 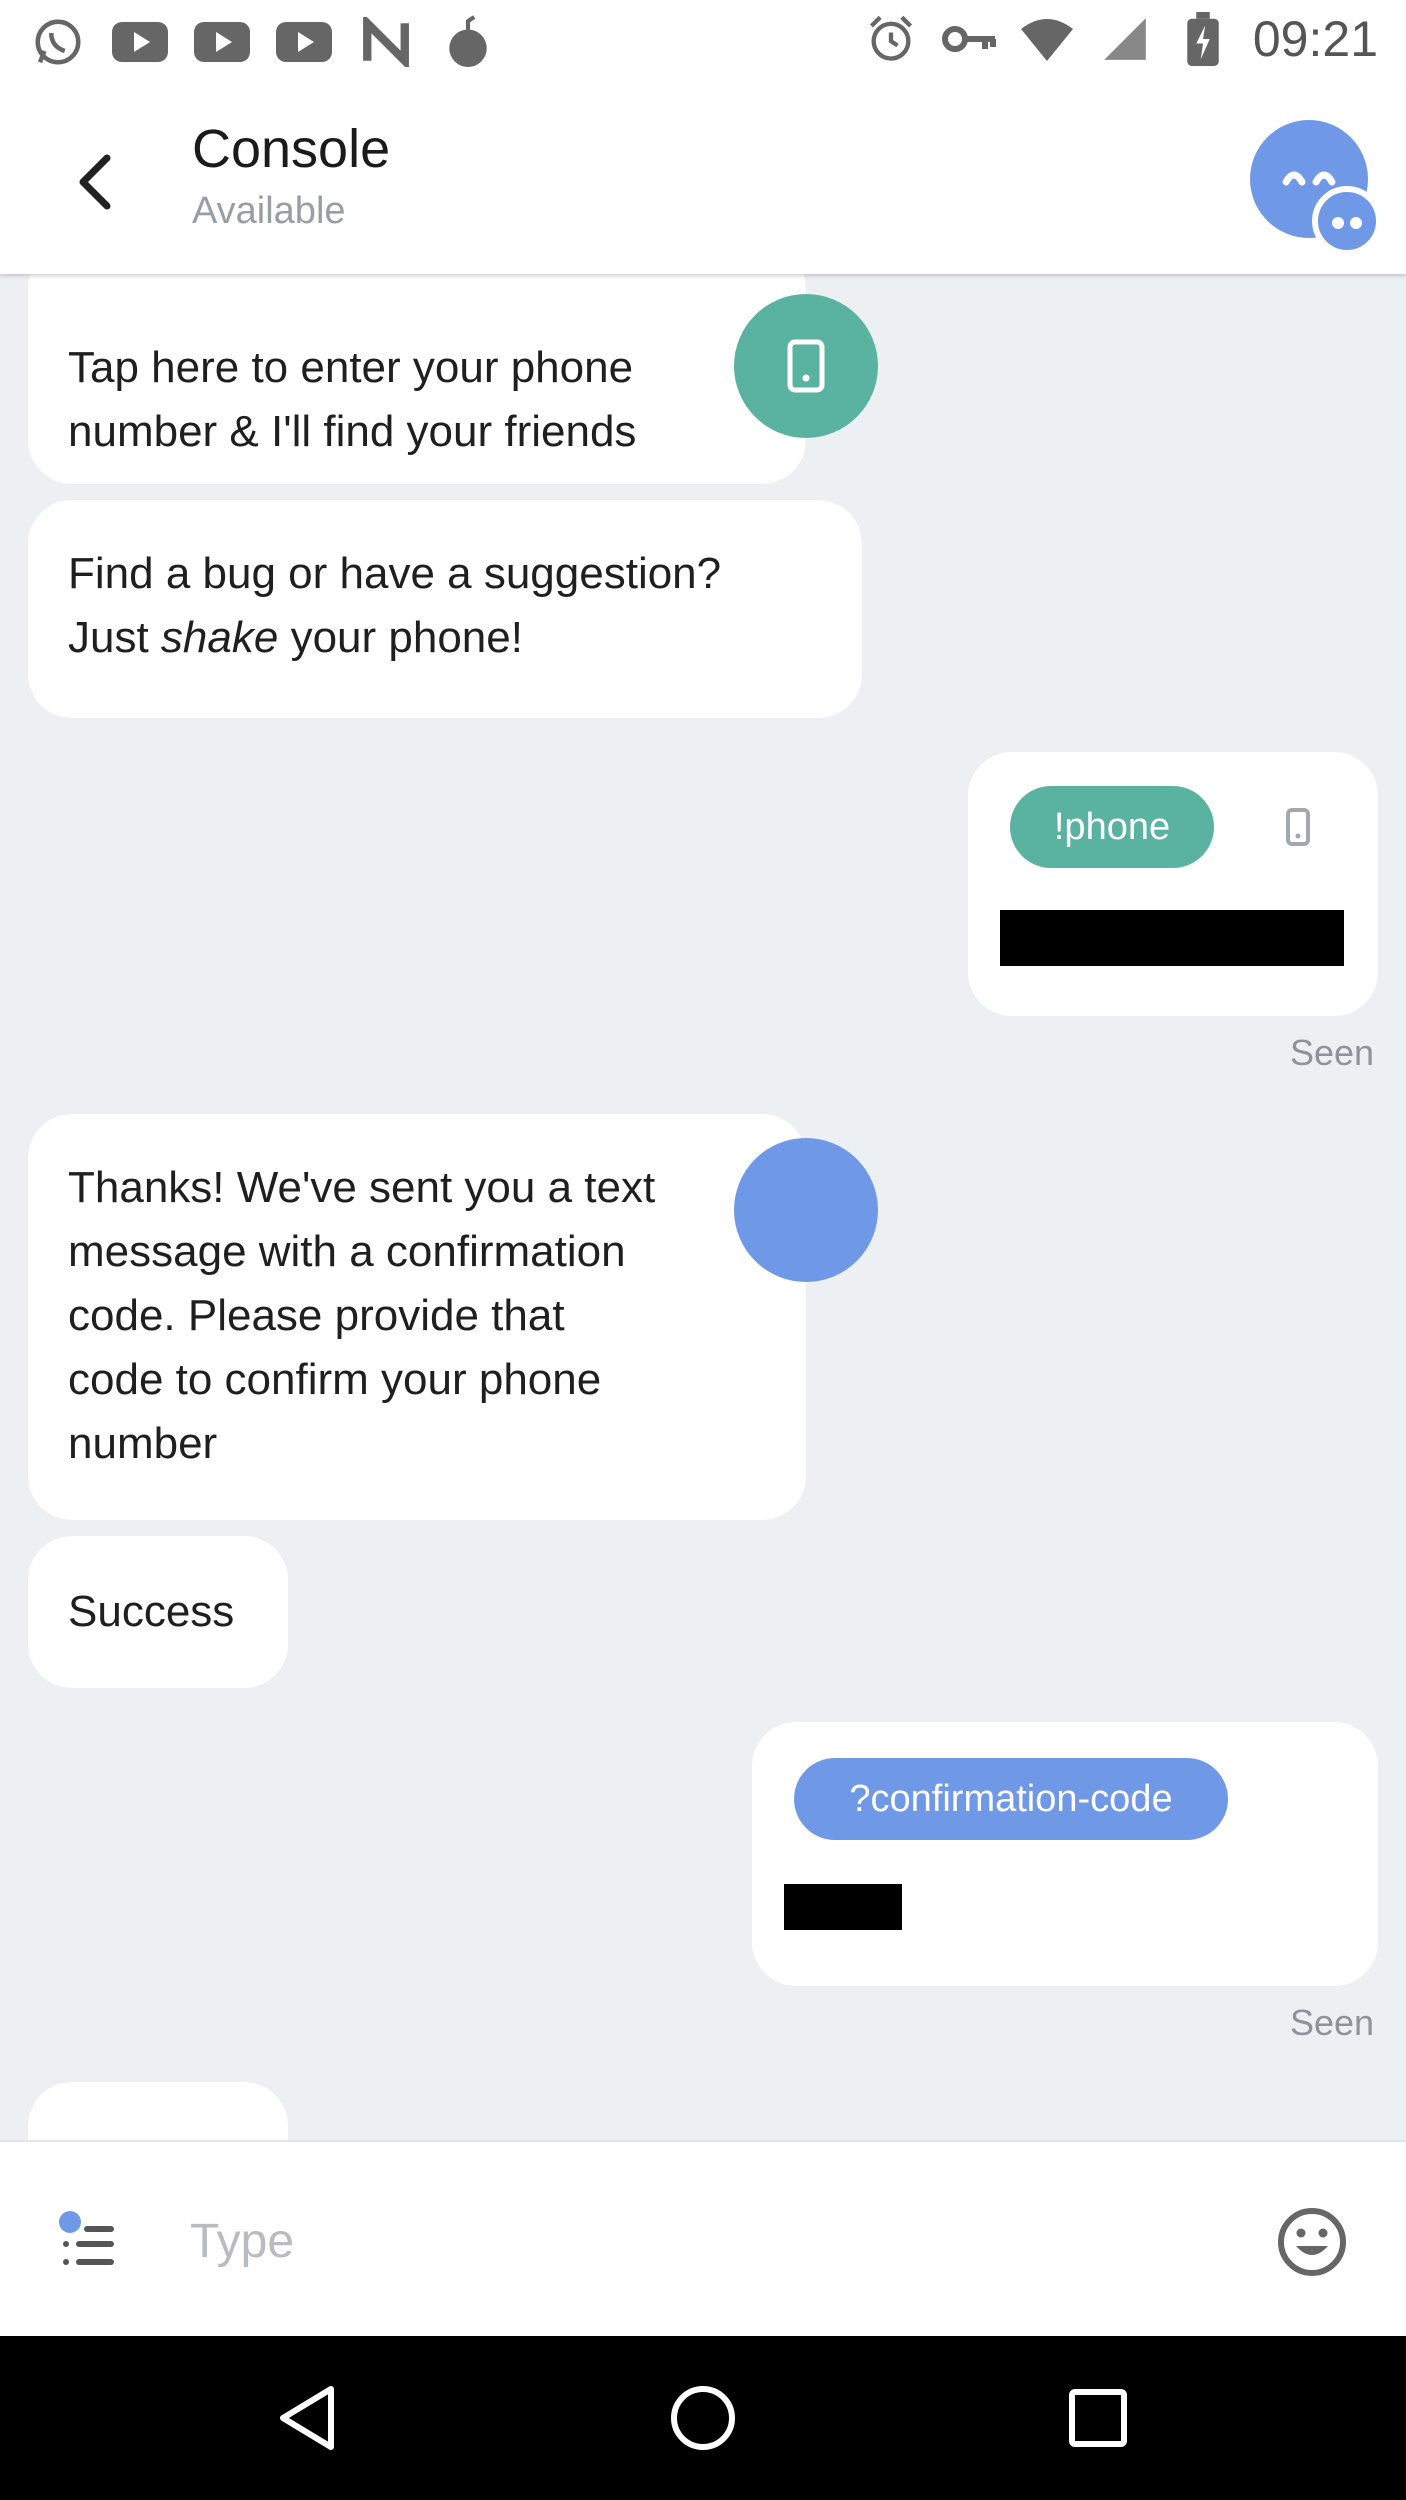 I want to click on home-circle-icon, so click(x=703, y=2418).